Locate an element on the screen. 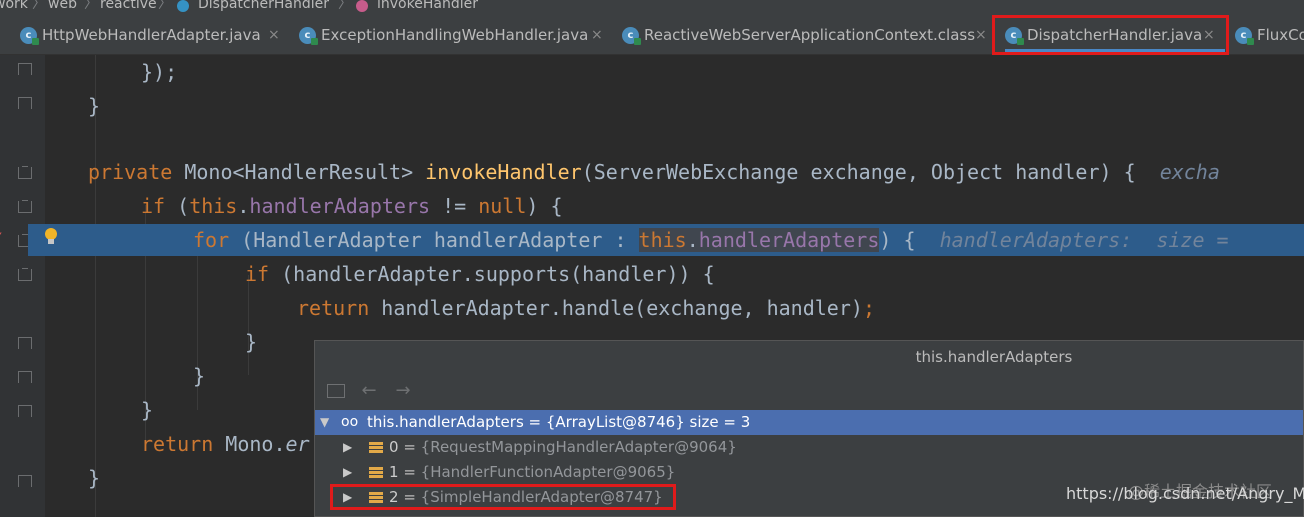 The image size is (1304, 517). breakpoint-icon: ⁄ is located at coordinates (4, 239).